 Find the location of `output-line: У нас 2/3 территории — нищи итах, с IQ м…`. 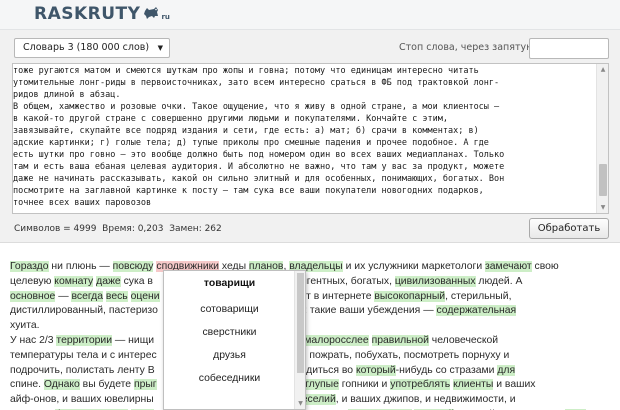

output-line: У нас 2/3 территории — нищи итах, с IQ м… is located at coordinates (309, 341).